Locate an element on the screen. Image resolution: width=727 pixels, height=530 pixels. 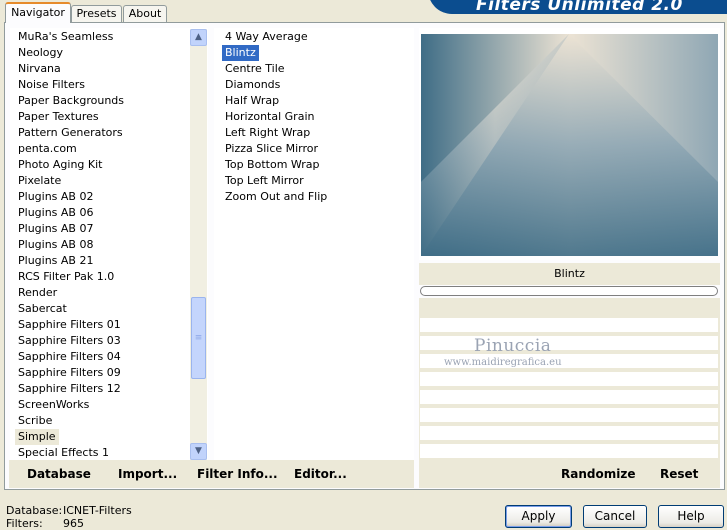
category-item: Special Effects 1 is located at coordinates (63, 453).